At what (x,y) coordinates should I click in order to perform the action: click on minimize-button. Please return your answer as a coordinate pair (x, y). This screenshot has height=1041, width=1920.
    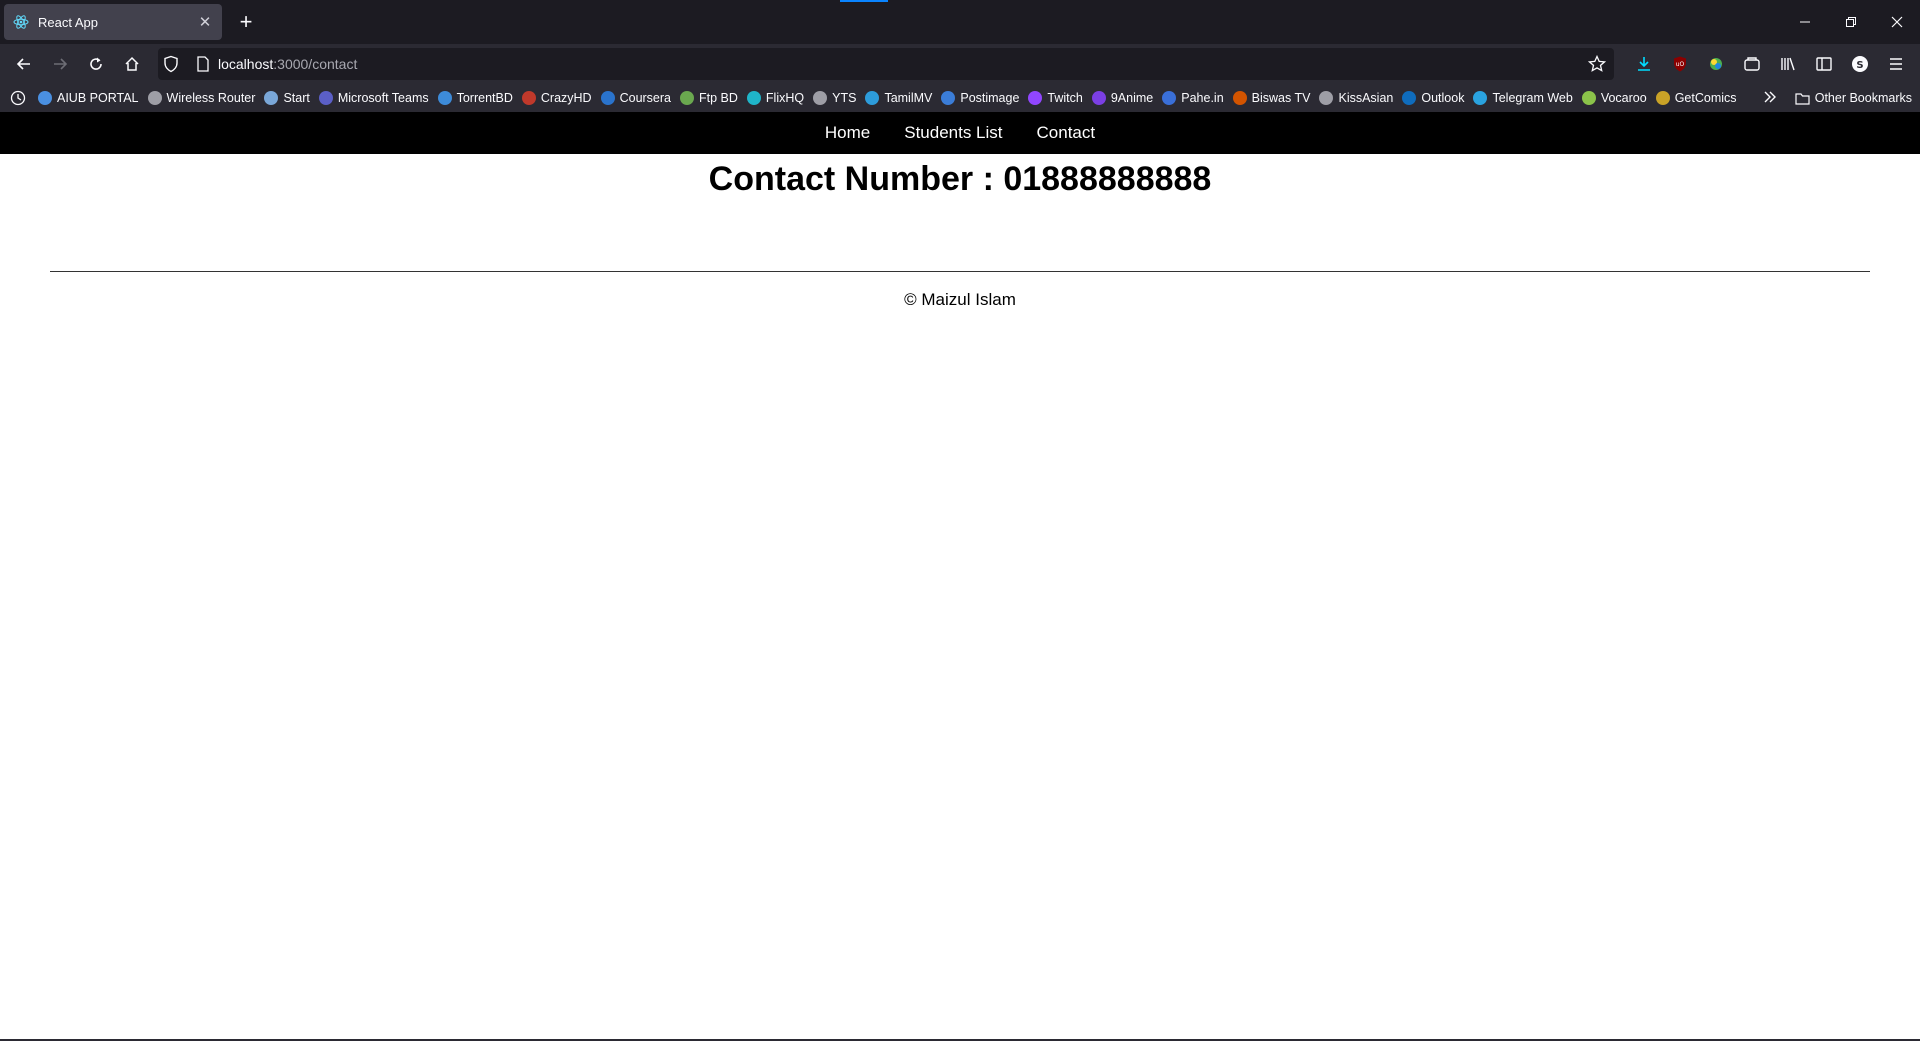
    Looking at the image, I should click on (1805, 22).